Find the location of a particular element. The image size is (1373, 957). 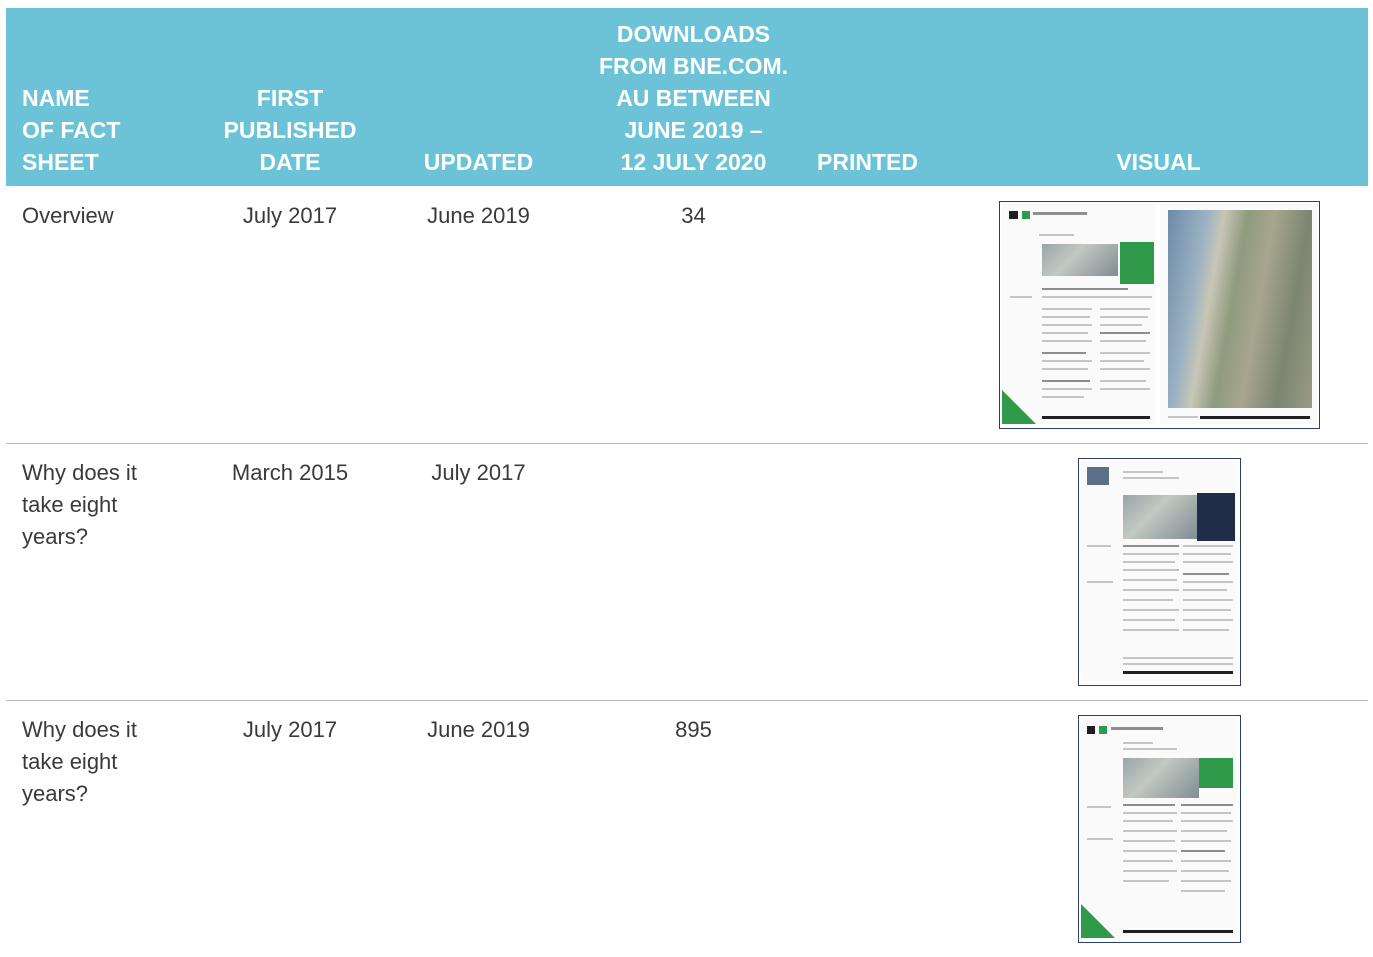

header-first-line: DATE is located at coordinates (290, 162).